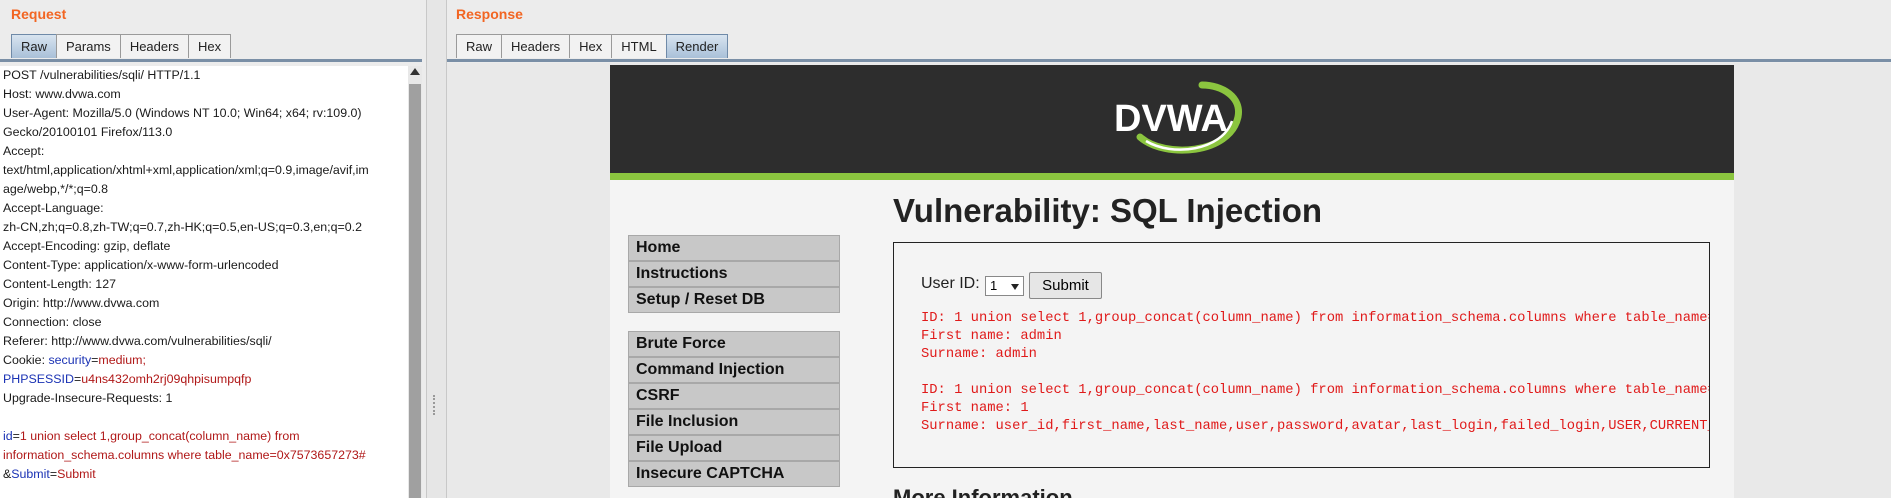  Describe the element at coordinates (52, 322) in the screenshot. I see `request-line: Connection: close` at that location.